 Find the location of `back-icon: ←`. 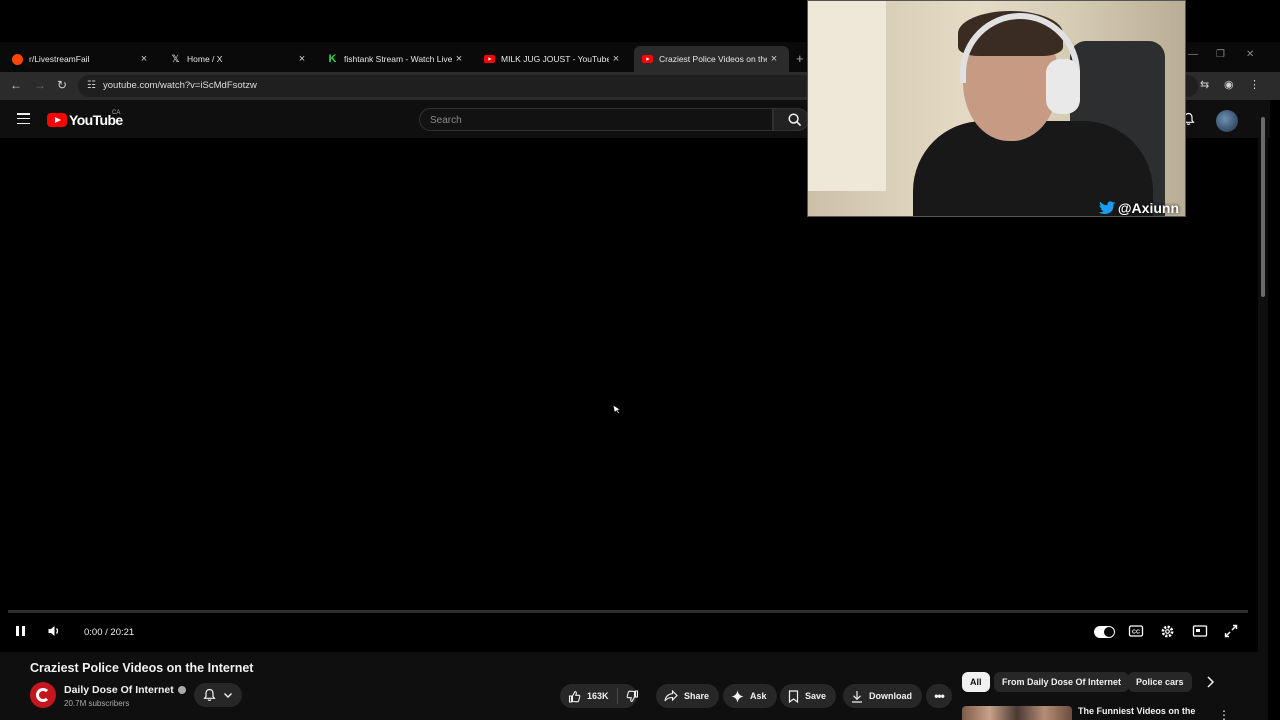

back-icon: ← is located at coordinates (16, 85).